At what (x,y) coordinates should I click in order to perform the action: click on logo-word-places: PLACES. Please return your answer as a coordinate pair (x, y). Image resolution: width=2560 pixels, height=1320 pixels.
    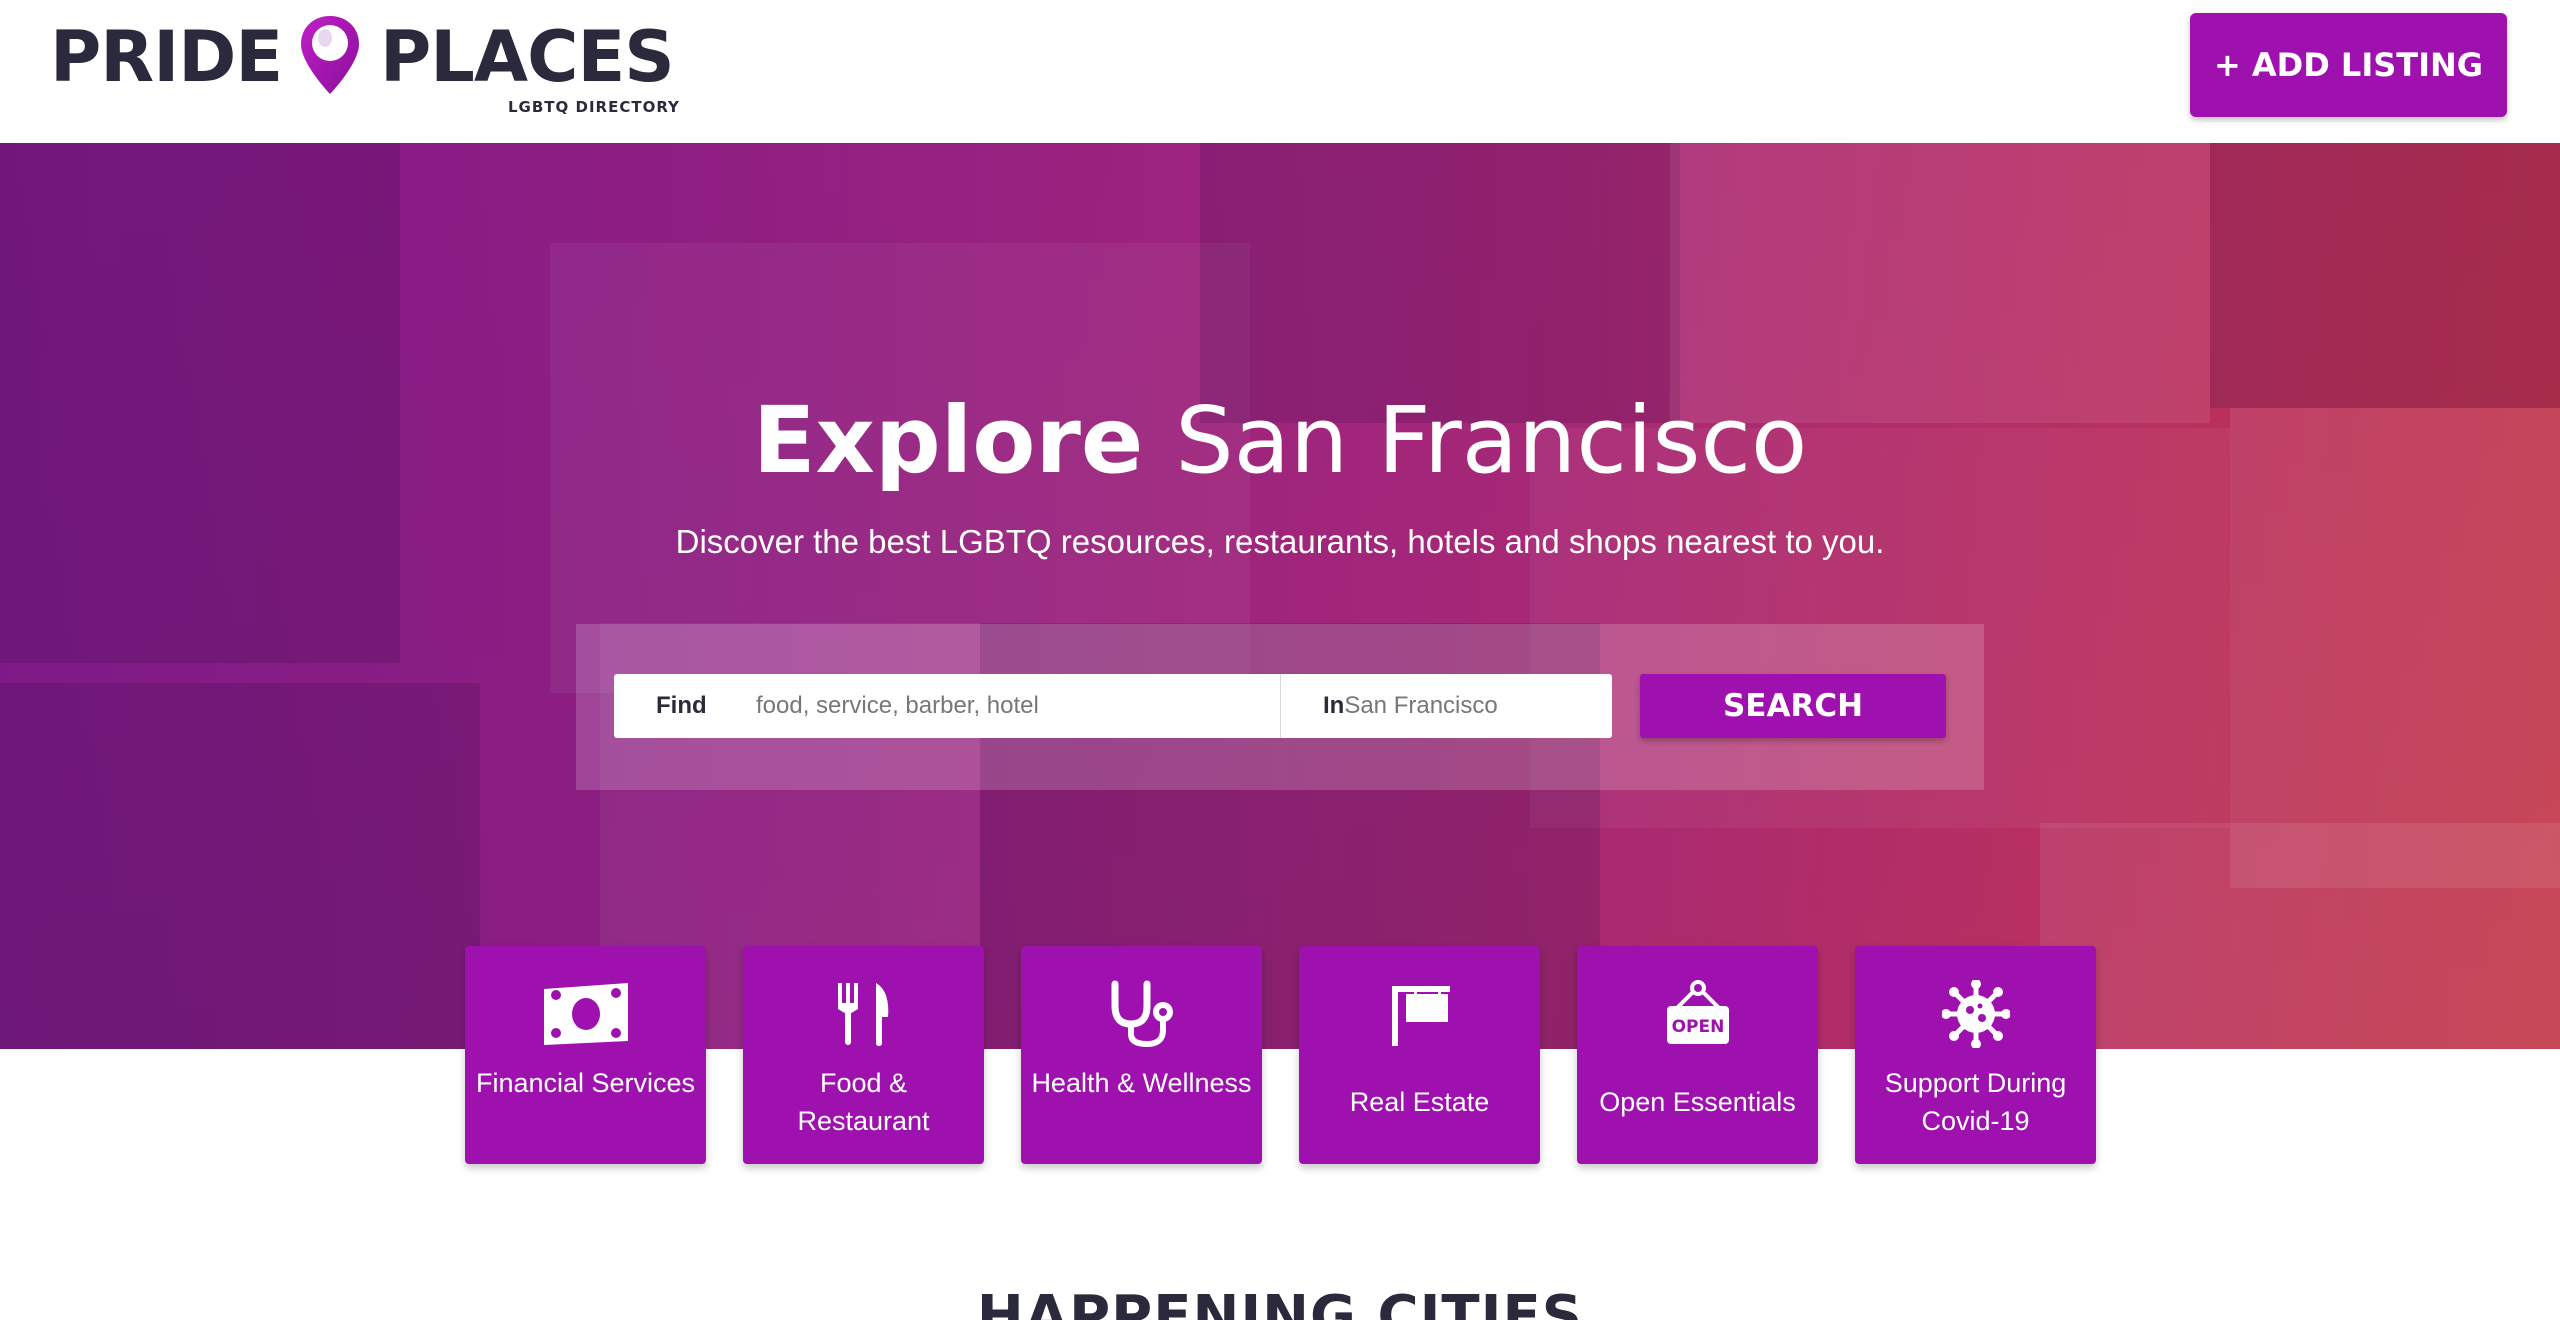
    Looking at the image, I should click on (527, 57).